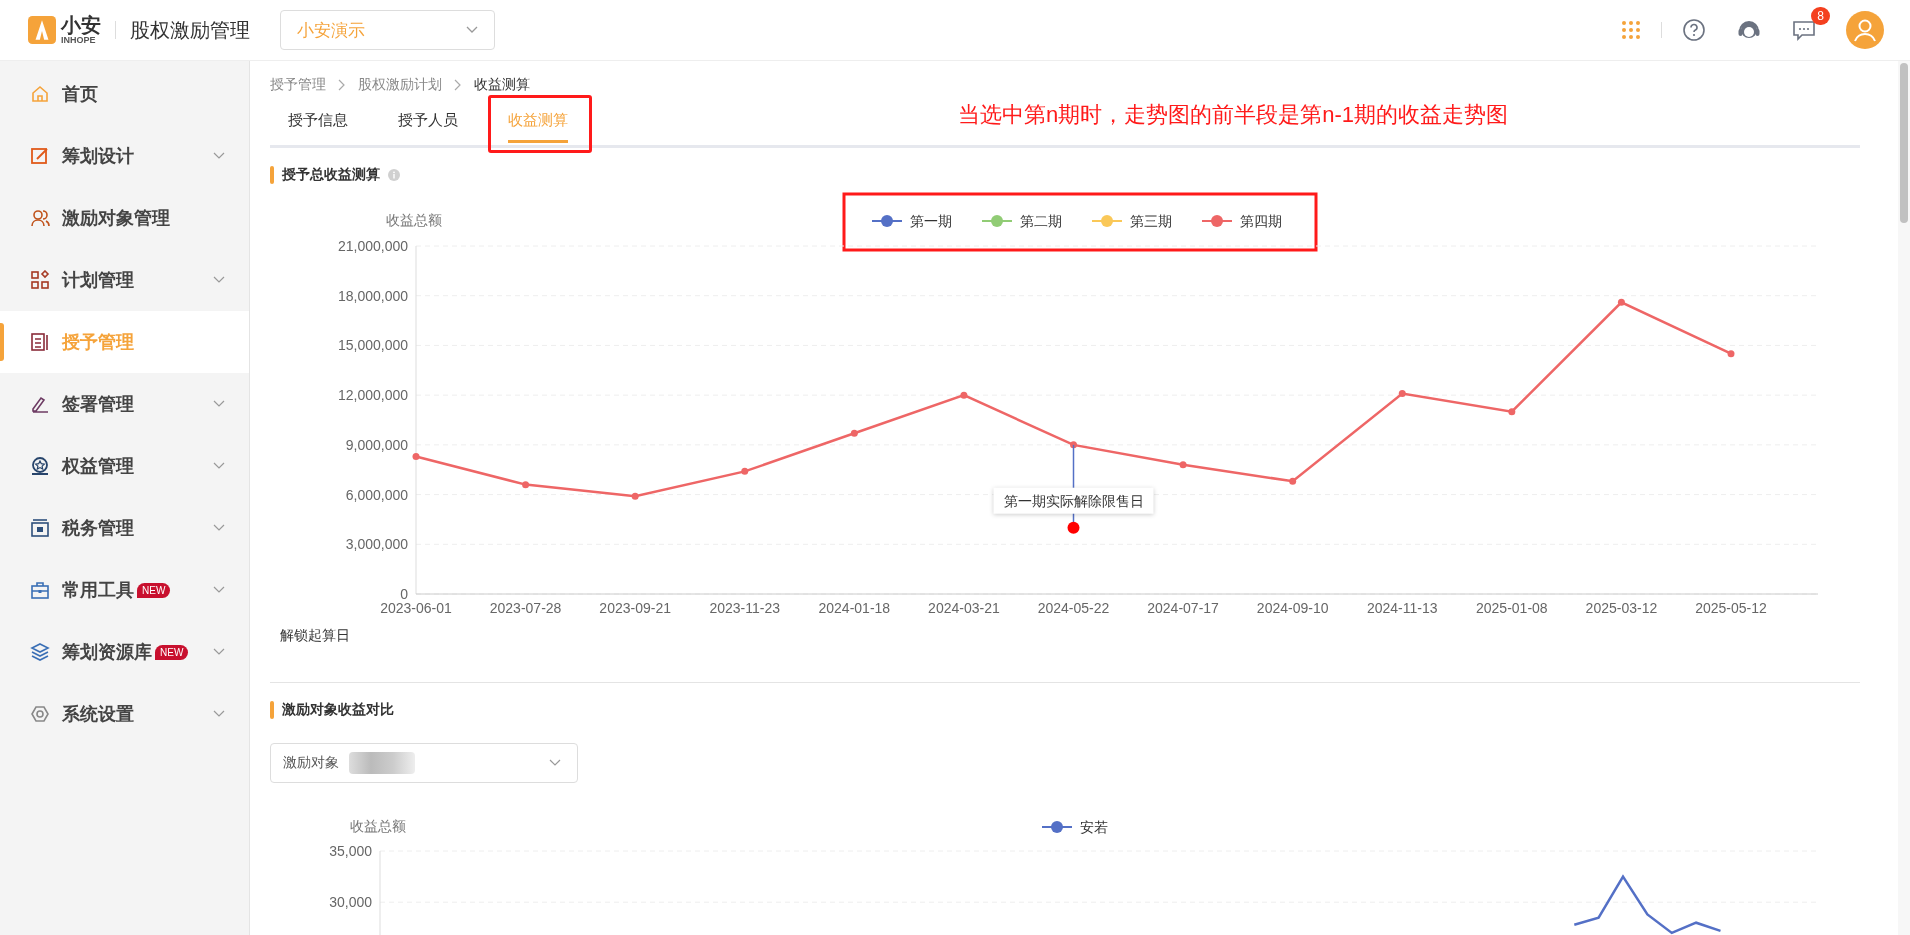 Image resolution: width=1910 pixels, height=935 pixels. Describe the element at coordinates (124, 652) in the screenshot. I see `sidebar-item: 筹划资源库 NEW` at that location.